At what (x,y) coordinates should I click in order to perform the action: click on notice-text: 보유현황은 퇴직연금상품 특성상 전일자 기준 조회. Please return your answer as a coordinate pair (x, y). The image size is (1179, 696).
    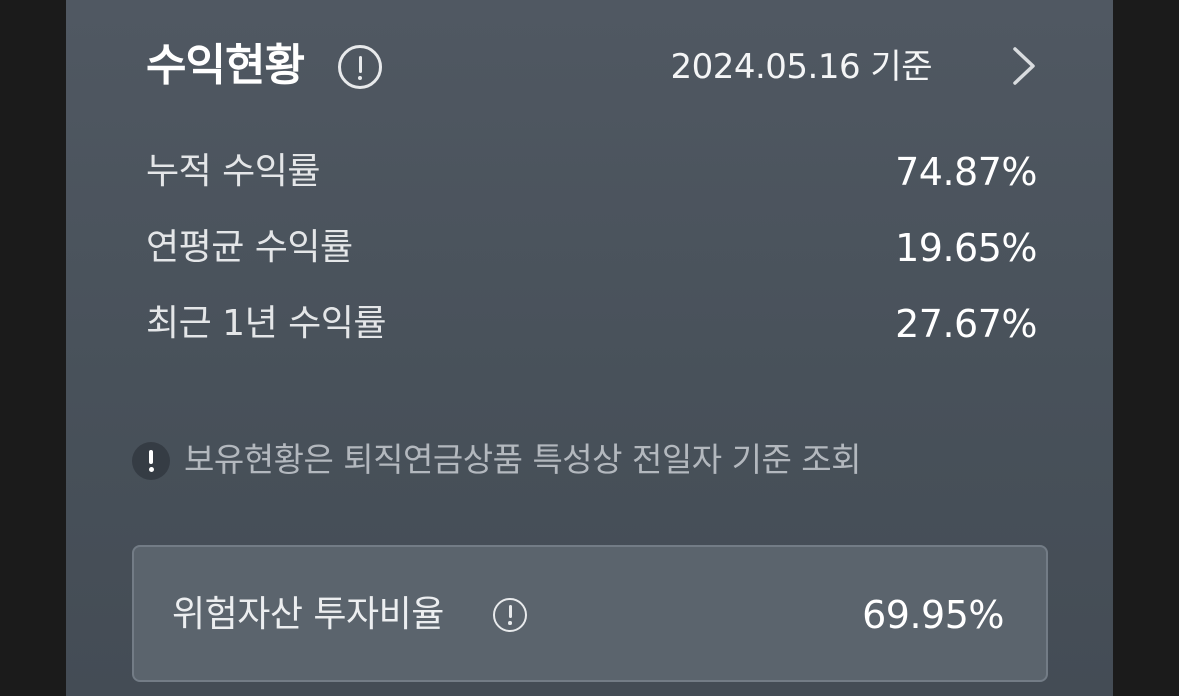
    Looking at the image, I should click on (523, 459).